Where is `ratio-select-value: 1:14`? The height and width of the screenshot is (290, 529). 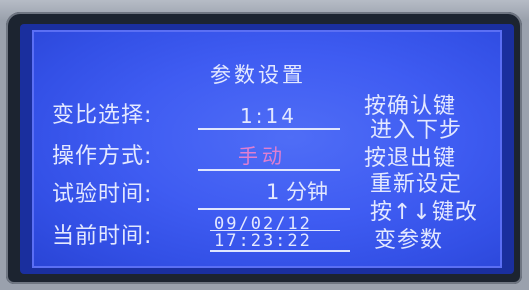 ratio-select-value: 1:14 is located at coordinates (268, 116).